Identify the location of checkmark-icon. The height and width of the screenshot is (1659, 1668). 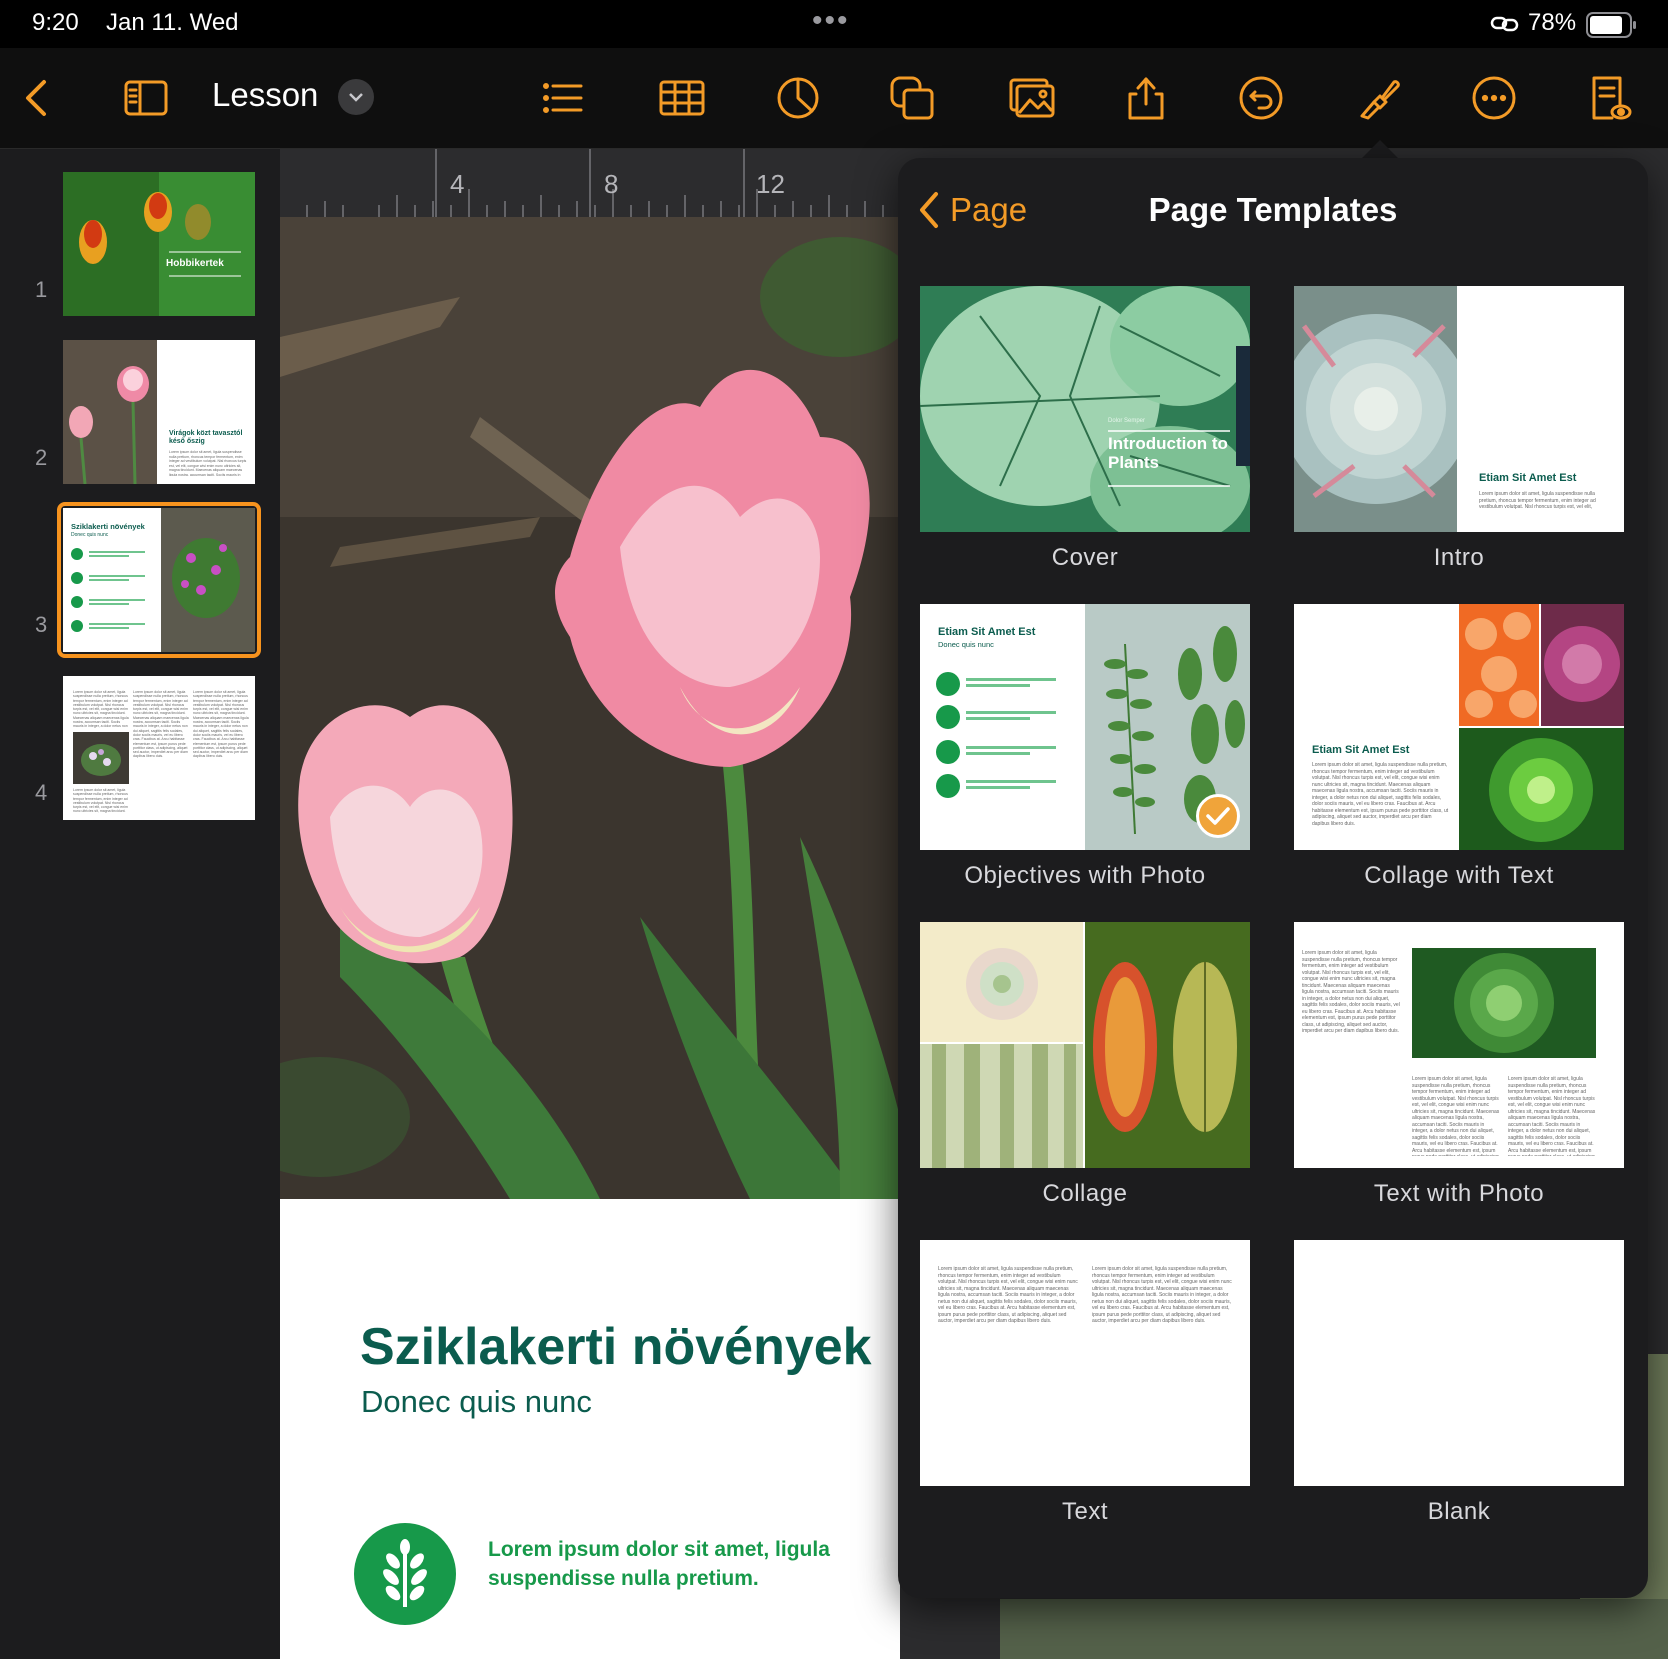
(1218, 816).